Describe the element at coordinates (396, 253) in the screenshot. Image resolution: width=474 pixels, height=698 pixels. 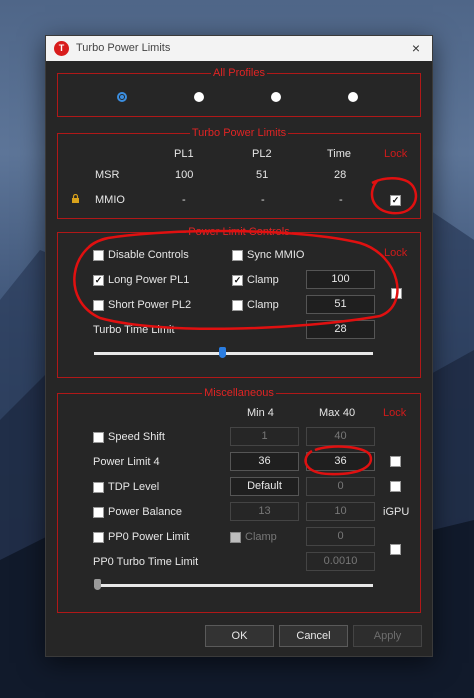
I see `controls-lock-header: Lock` at that location.